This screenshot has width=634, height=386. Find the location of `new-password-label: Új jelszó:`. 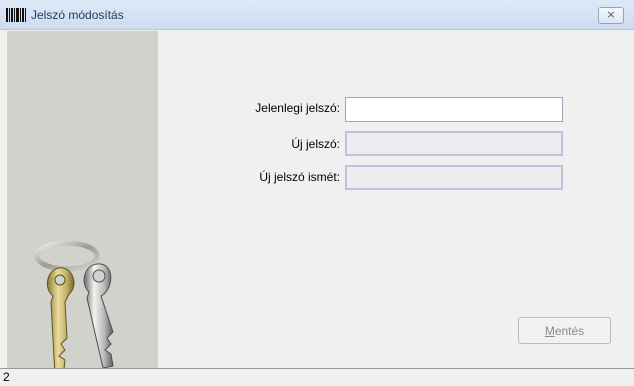

new-password-label: Új jelszó: is located at coordinates (315, 144).